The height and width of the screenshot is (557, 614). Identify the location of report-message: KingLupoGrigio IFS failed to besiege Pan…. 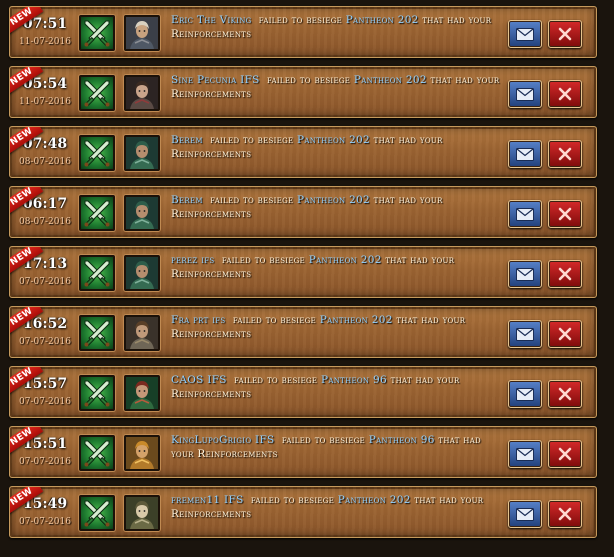
(337, 447).